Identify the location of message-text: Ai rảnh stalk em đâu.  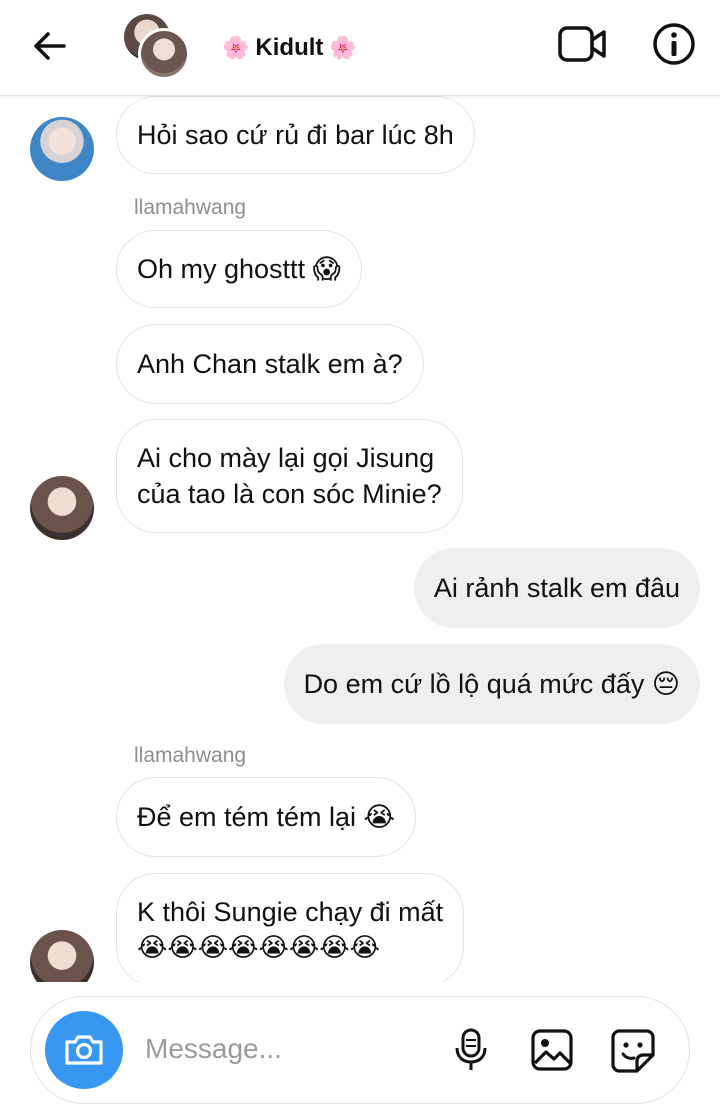
(556, 588).